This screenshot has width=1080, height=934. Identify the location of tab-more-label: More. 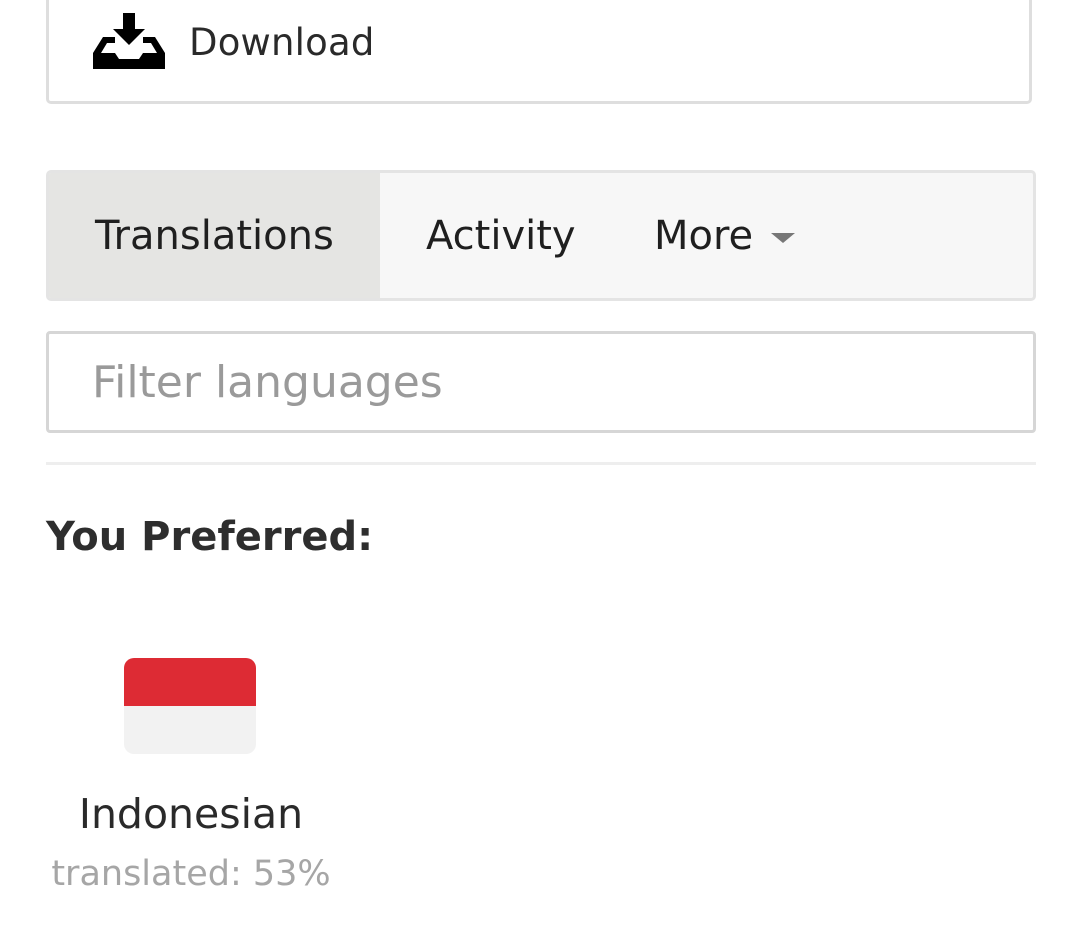
(704, 235).